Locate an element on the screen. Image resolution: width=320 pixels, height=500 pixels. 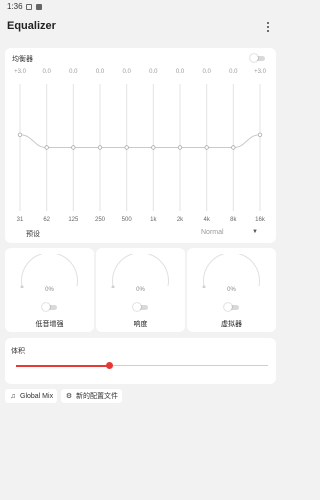
chevron-down-icon: ▼ is located at coordinates (255, 232).